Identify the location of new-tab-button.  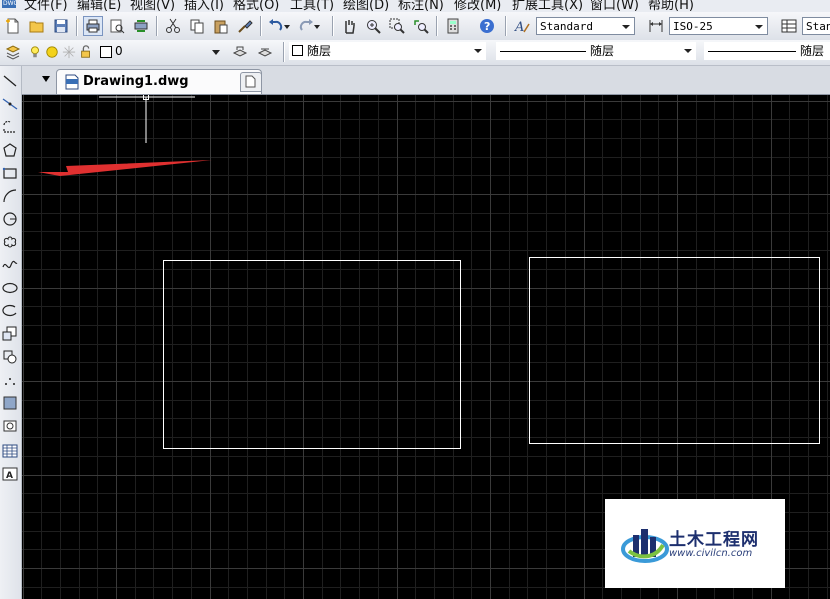
(251, 82).